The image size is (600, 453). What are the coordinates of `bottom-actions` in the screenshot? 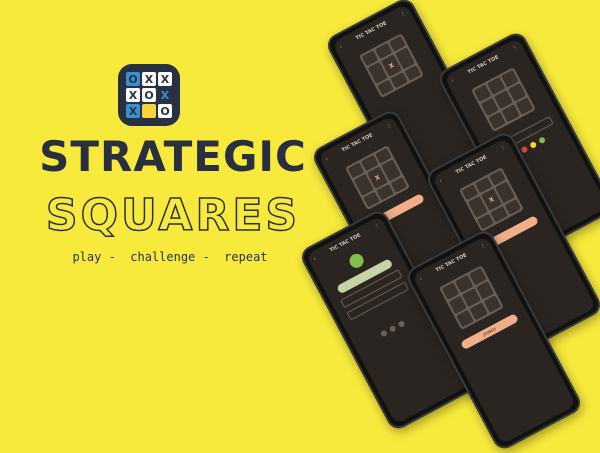 It's located at (392, 328).